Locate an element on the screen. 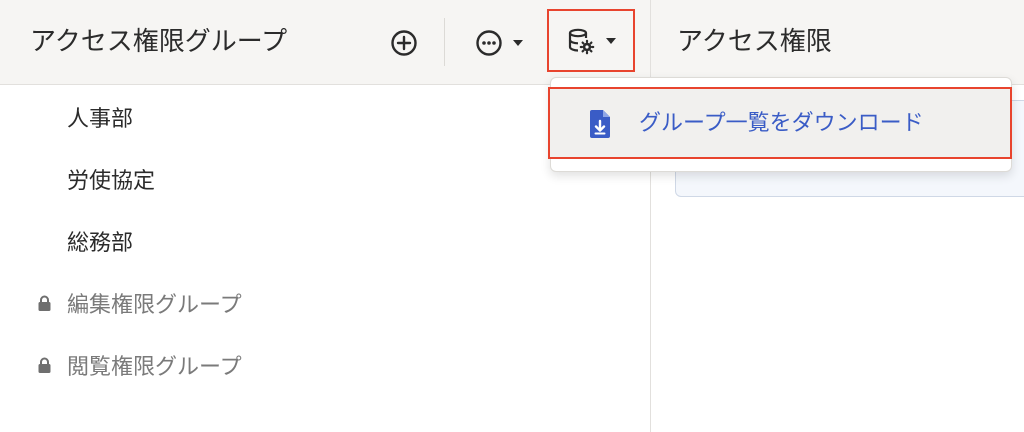 The width and height of the screenshot is (1024, 432). group-item-soumubu: 総務部 is located at coordinates (325, 241).